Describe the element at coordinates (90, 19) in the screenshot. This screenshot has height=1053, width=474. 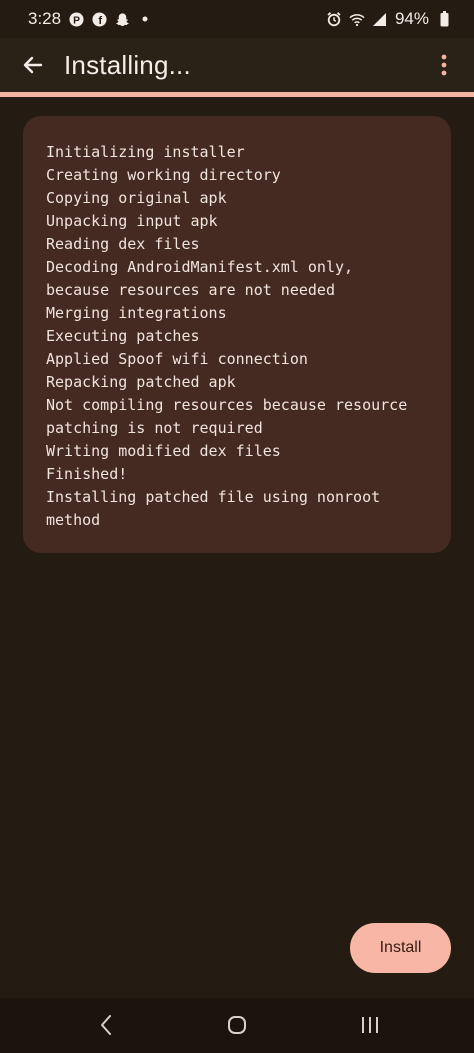
I see `status-left: 3:28 P f` at that location.